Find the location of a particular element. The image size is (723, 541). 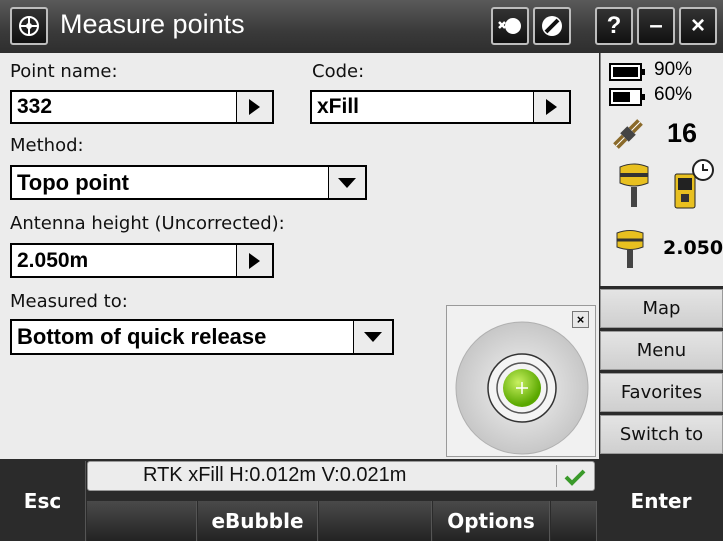

antenna-height-label: Antenna height (Uncorrected): is located at coordinates (147, 223).